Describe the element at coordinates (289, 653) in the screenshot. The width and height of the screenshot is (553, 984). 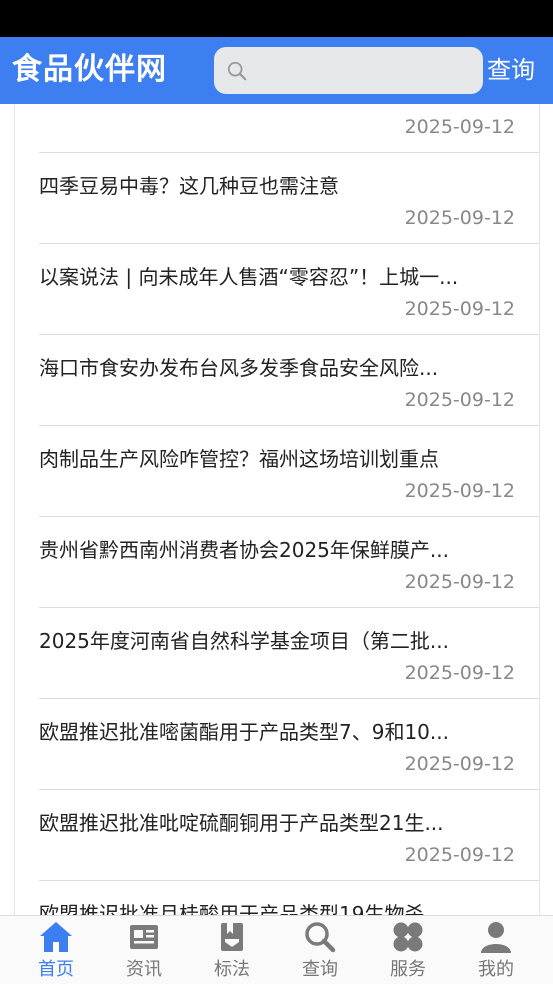
I see `list-item: 2025年度河南省自然科学基金项目（第二批... 2025-09-12` at that location.